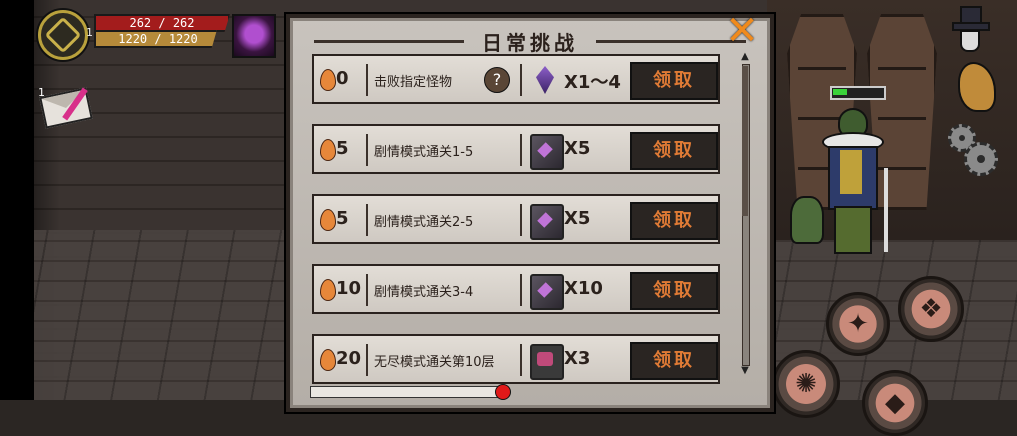 The image size is (1017, 436). I want to click on skill-button: ❖, so click(931, 309).